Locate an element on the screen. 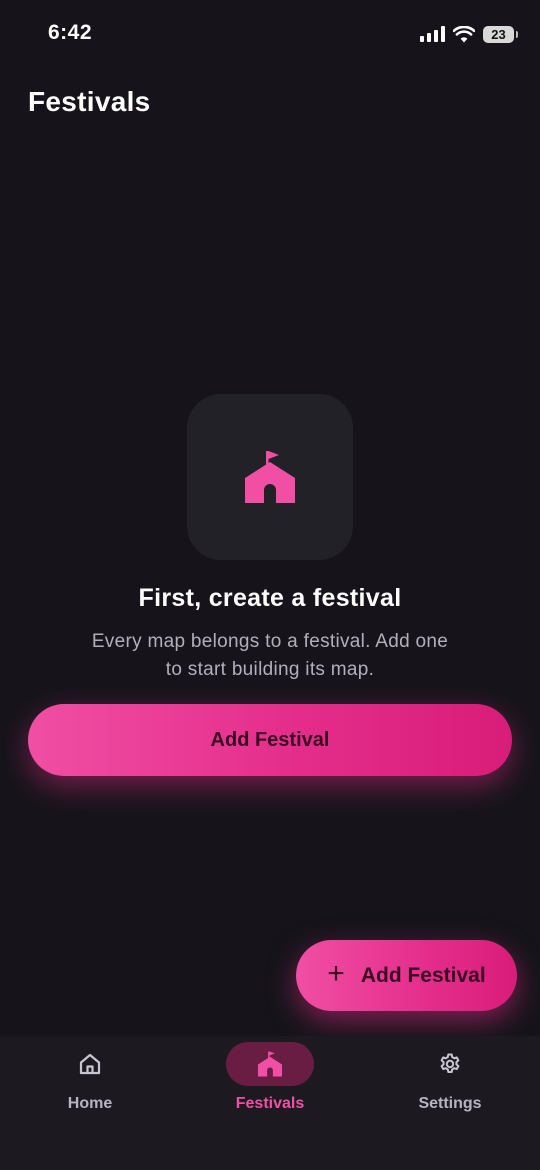  status-bar: 6:42 23 is located at coordinates (270, 35).